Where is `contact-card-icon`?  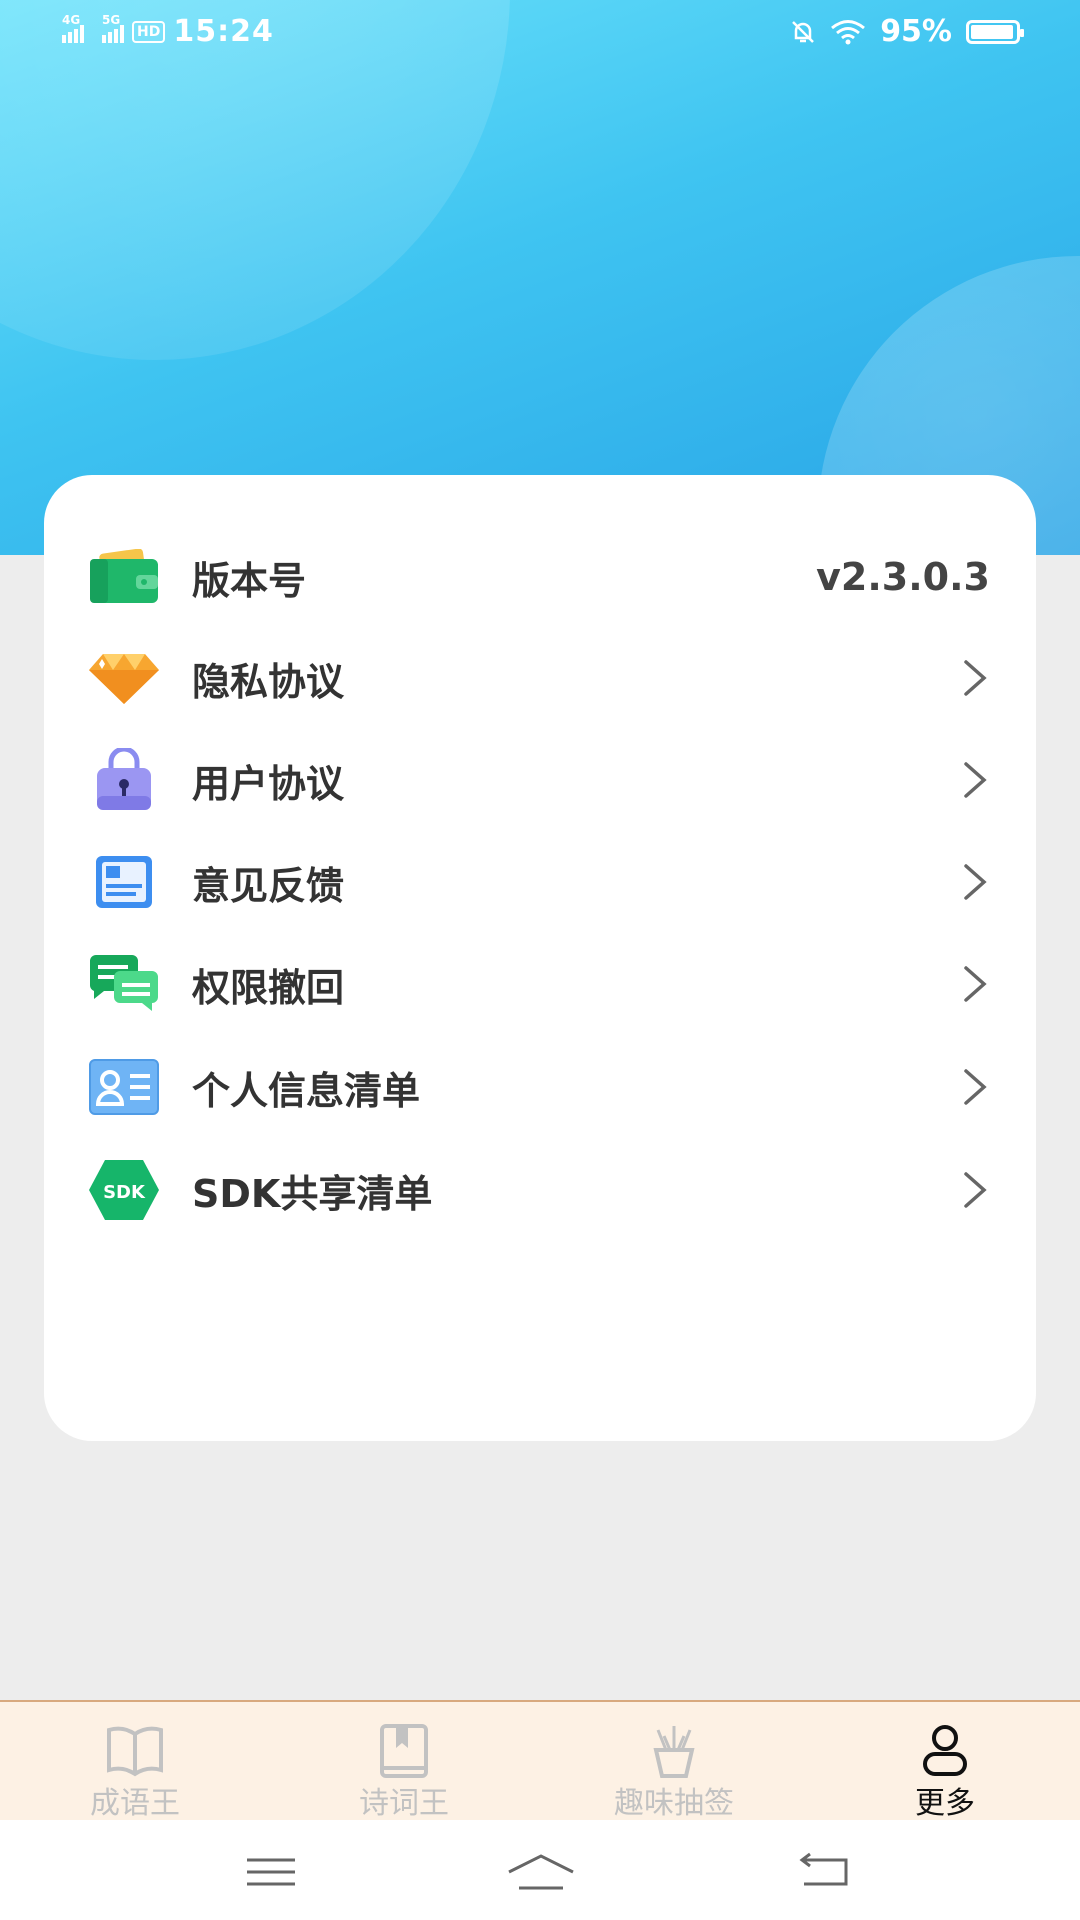
contact-card-icon is located at coordinates (124, 1087).